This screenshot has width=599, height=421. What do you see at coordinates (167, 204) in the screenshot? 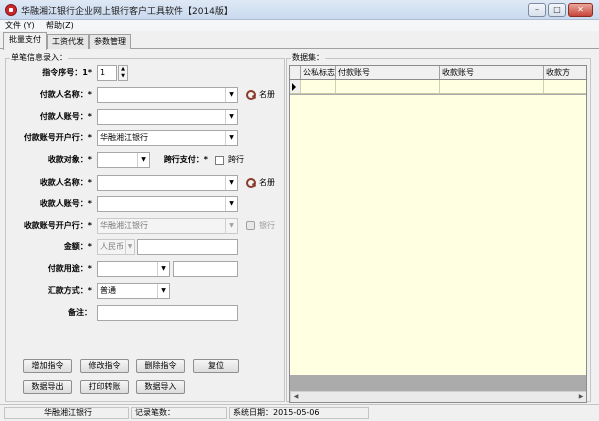
I see `payee-account-select: ▼` at bounding box center [167, 204].